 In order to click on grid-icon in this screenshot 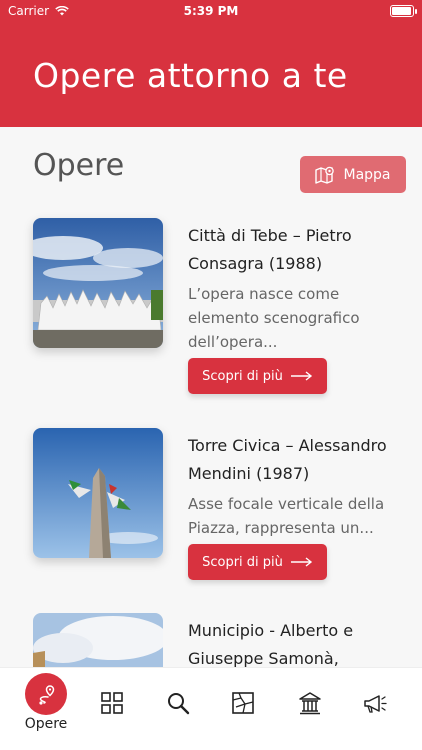, I will do `click(112, 703)`.